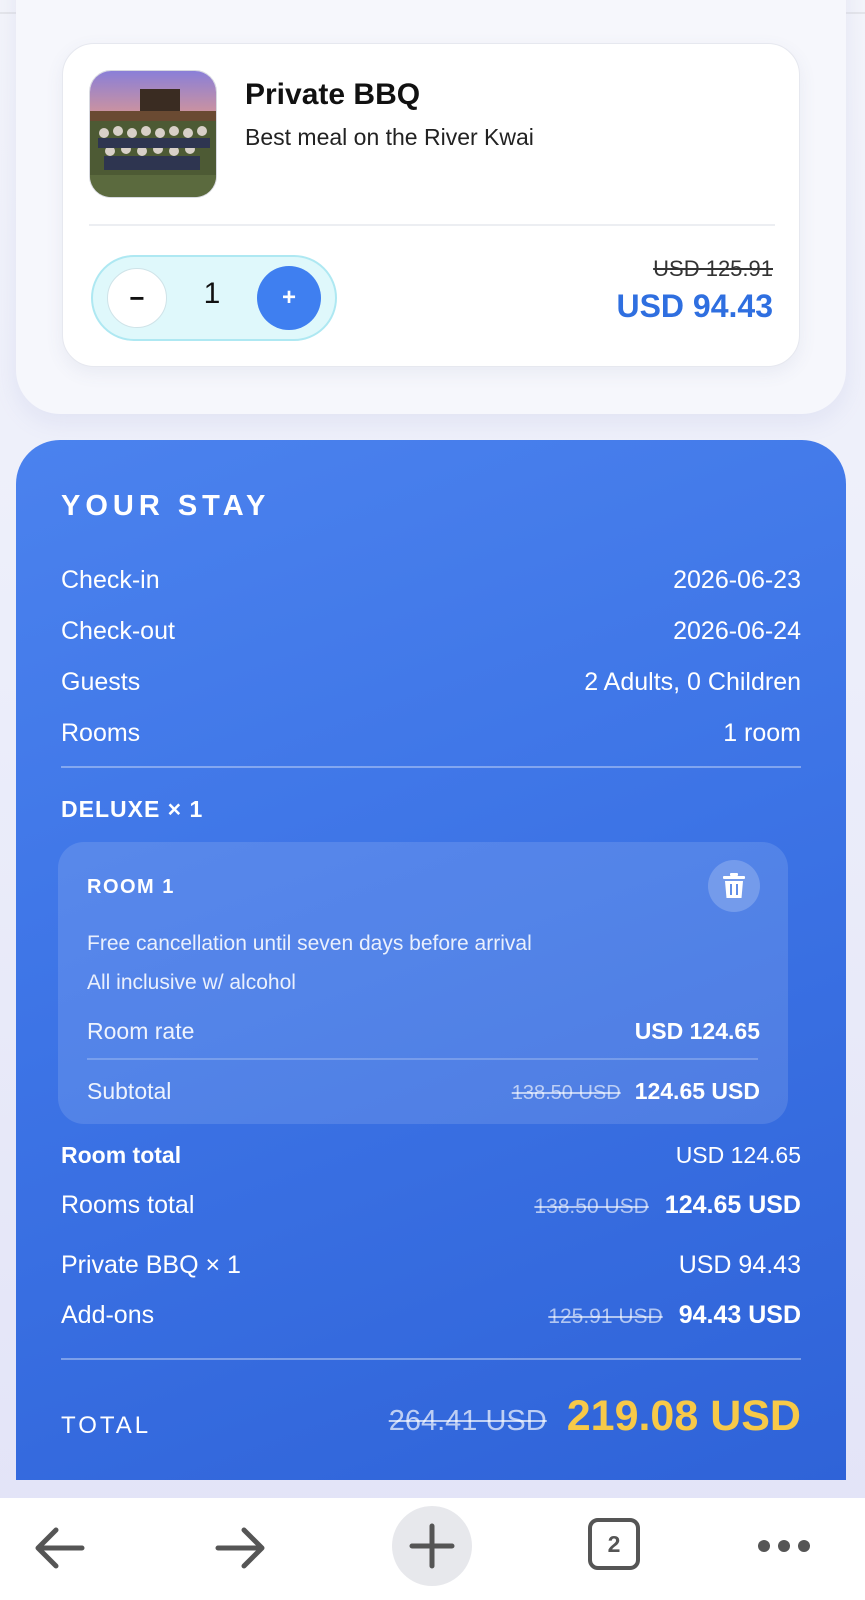  What do you see at coordinates (431, 1359) in the screenshot?
I see `total-divider` at bounding box center [431, 1359].